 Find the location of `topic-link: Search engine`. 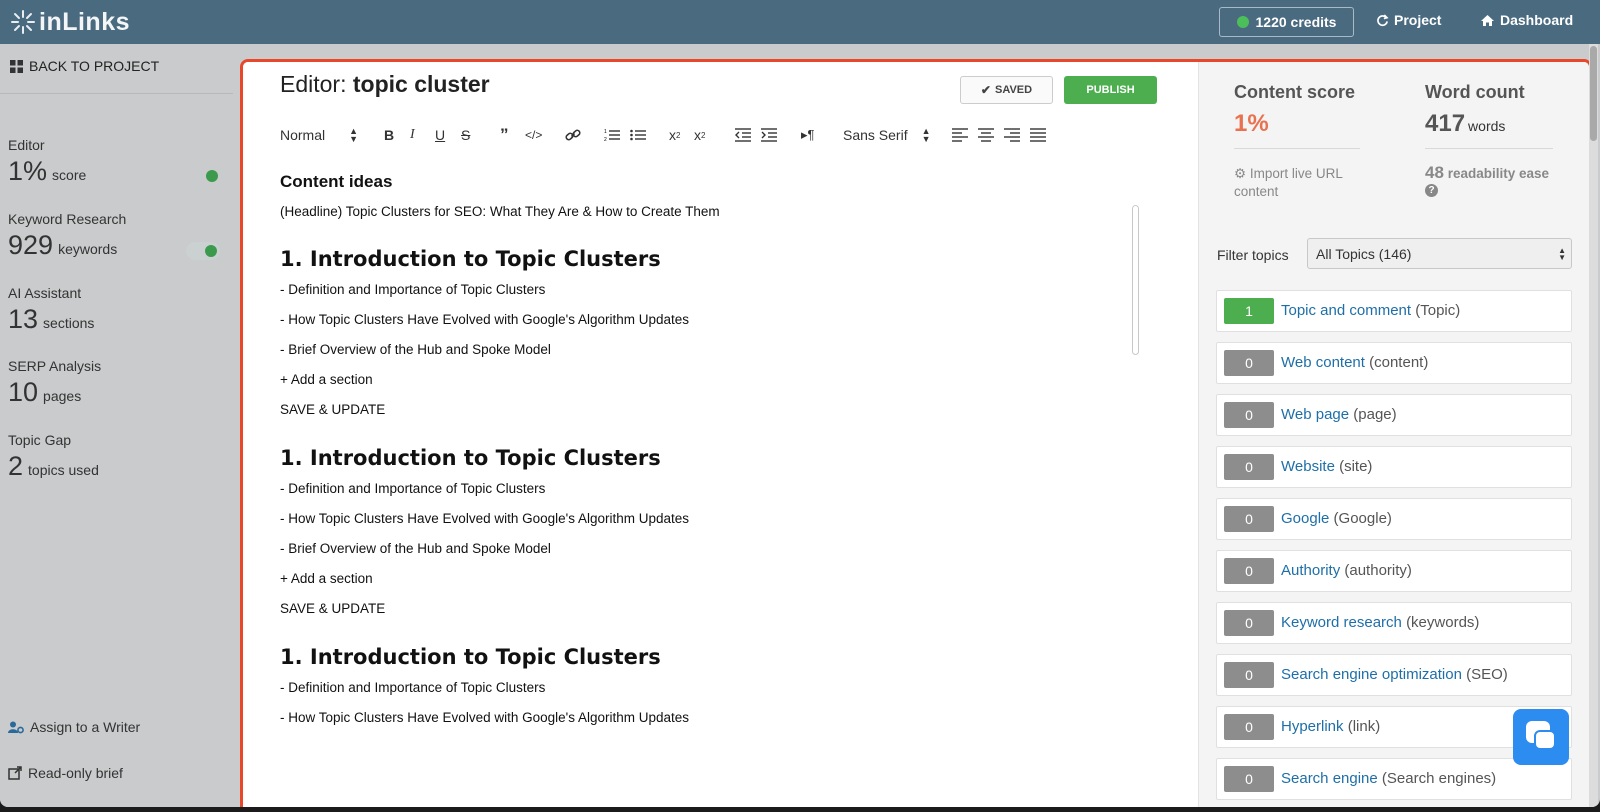

topic-link: Search engine is located at coordinates (1329, 778).